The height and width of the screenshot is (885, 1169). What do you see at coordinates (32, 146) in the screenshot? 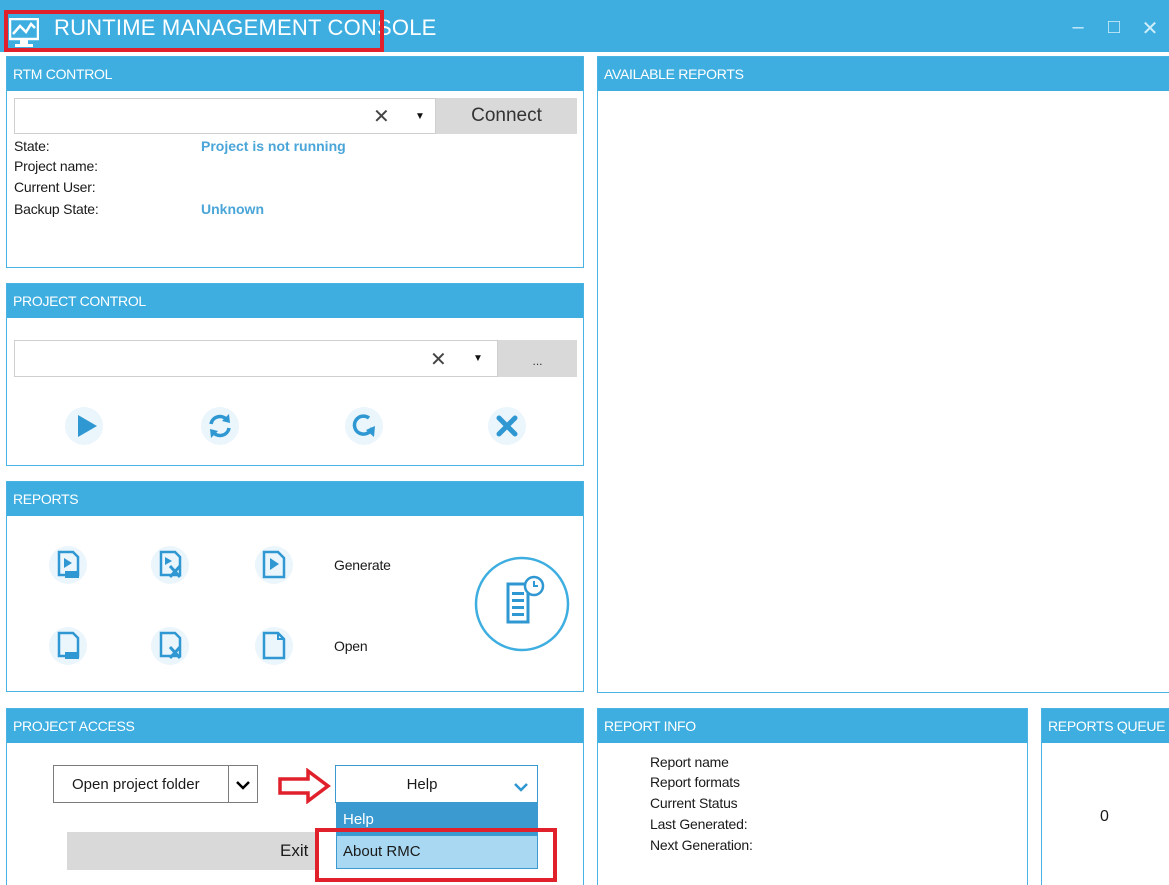
I see `state-label: State:` at bounding box center [32, 146].